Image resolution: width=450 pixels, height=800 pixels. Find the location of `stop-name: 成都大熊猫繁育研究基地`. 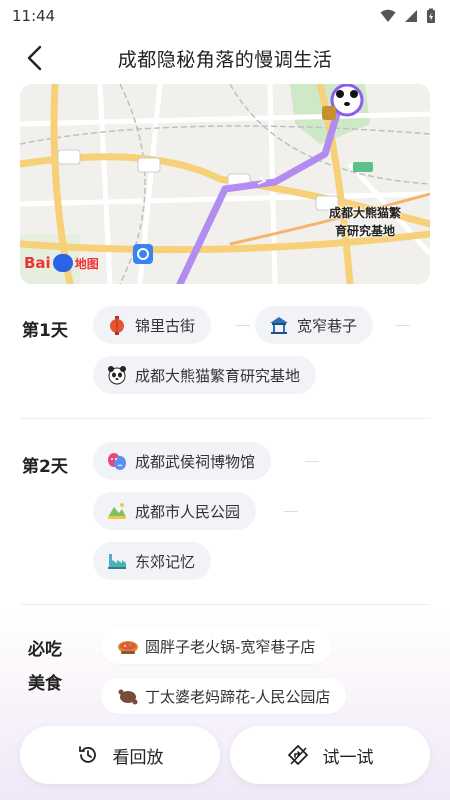

stop-name: 成都大熊猫繁育研究基地 is located at coordinates (218, 375).